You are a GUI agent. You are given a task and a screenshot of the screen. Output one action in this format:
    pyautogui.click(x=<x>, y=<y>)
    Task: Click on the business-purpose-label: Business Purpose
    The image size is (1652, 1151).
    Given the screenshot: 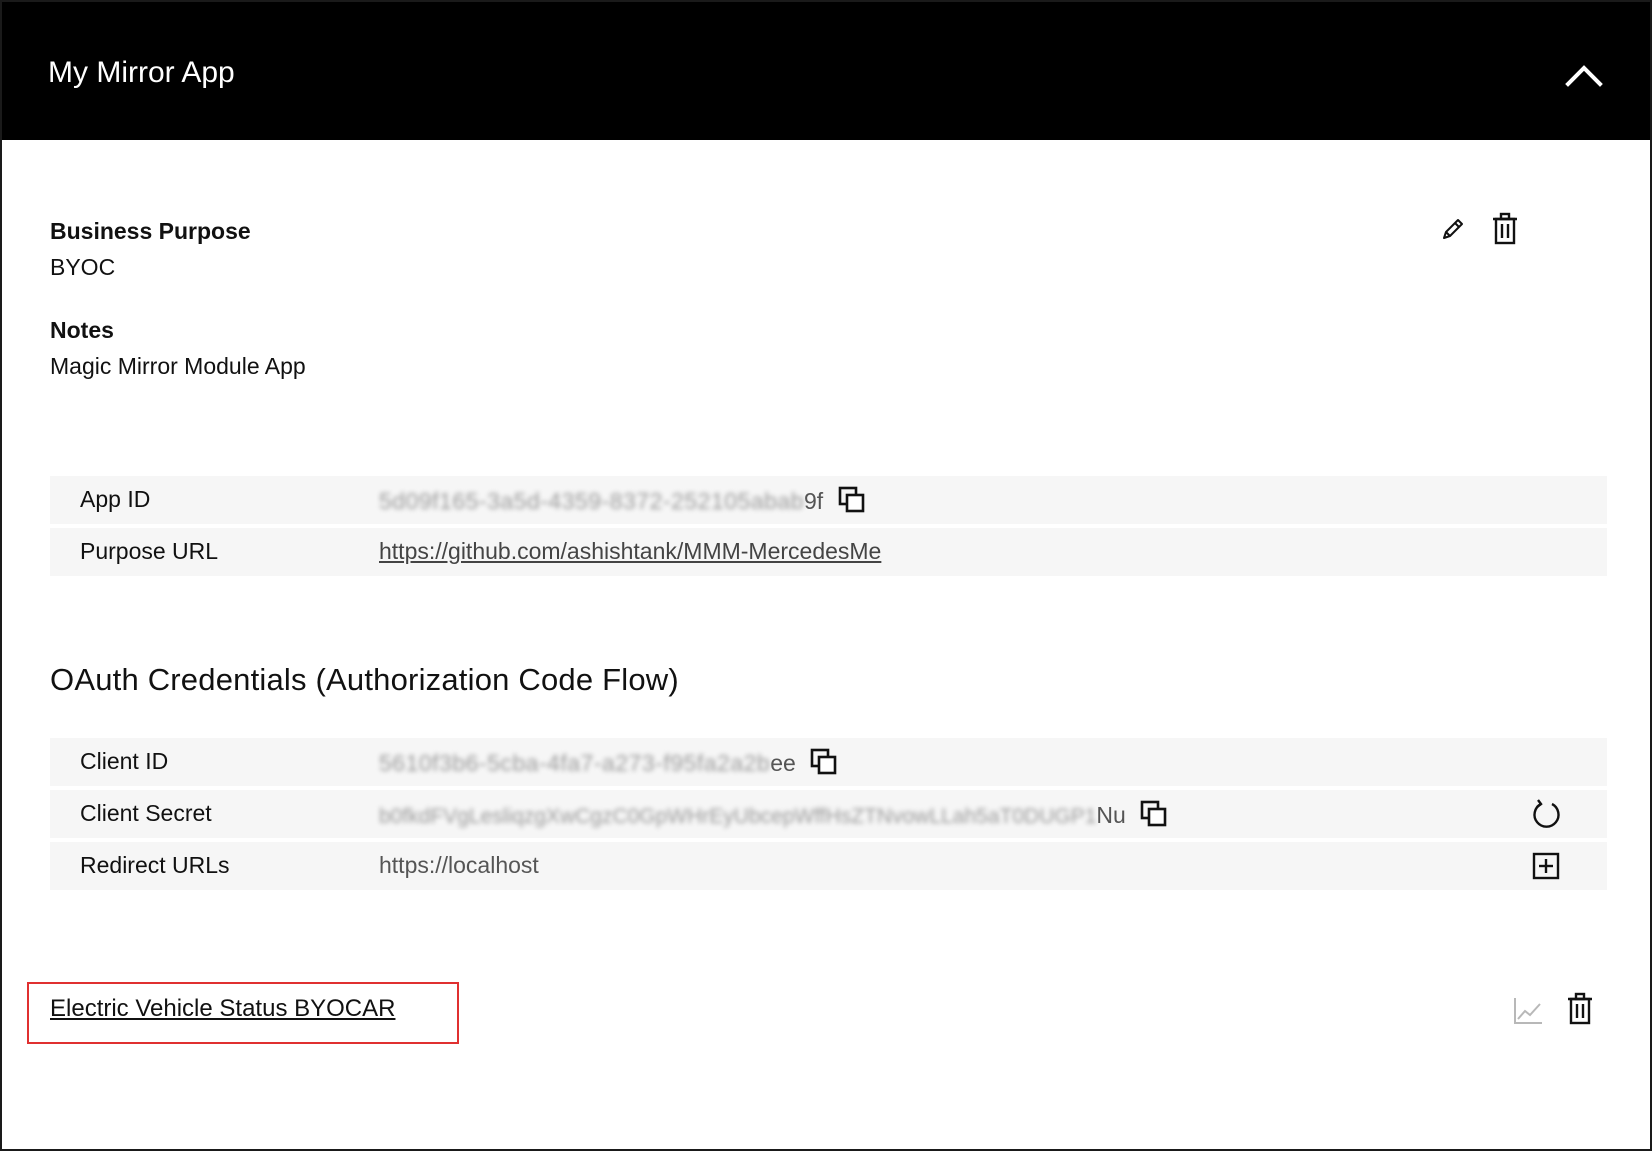 What is the action you would take?
    pyautogui.click(x=150, y=231)
    